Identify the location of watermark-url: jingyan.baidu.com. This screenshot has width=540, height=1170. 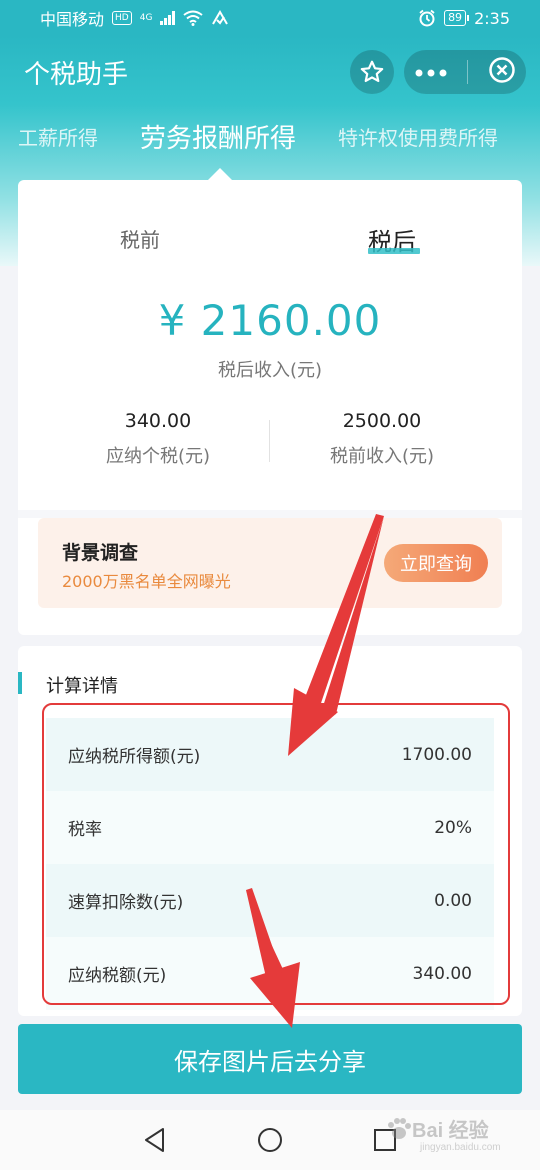
(460, 1147).